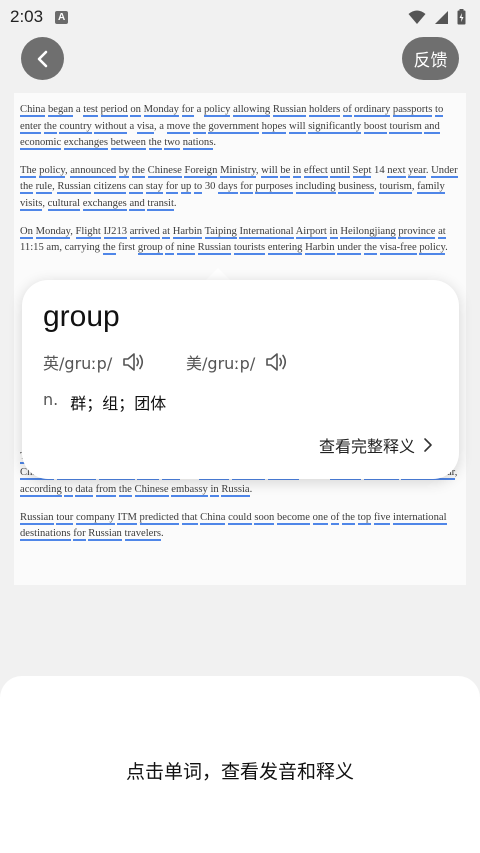  Describe the element at coordinates (239, 772) in the screenshot. I see `tap-word-hint: 点击单词，查看发音和释义` at that location.